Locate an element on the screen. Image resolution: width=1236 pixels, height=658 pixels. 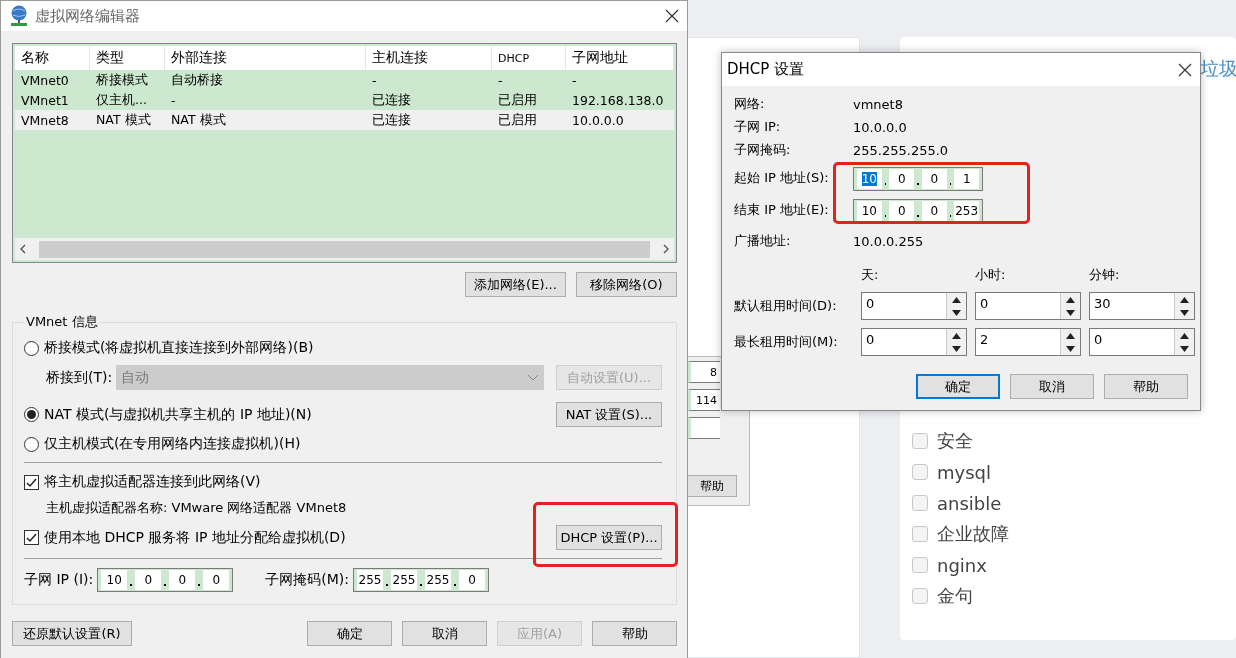
remove-network-button: 移除网络(O) is located at coordinates (626, 284).